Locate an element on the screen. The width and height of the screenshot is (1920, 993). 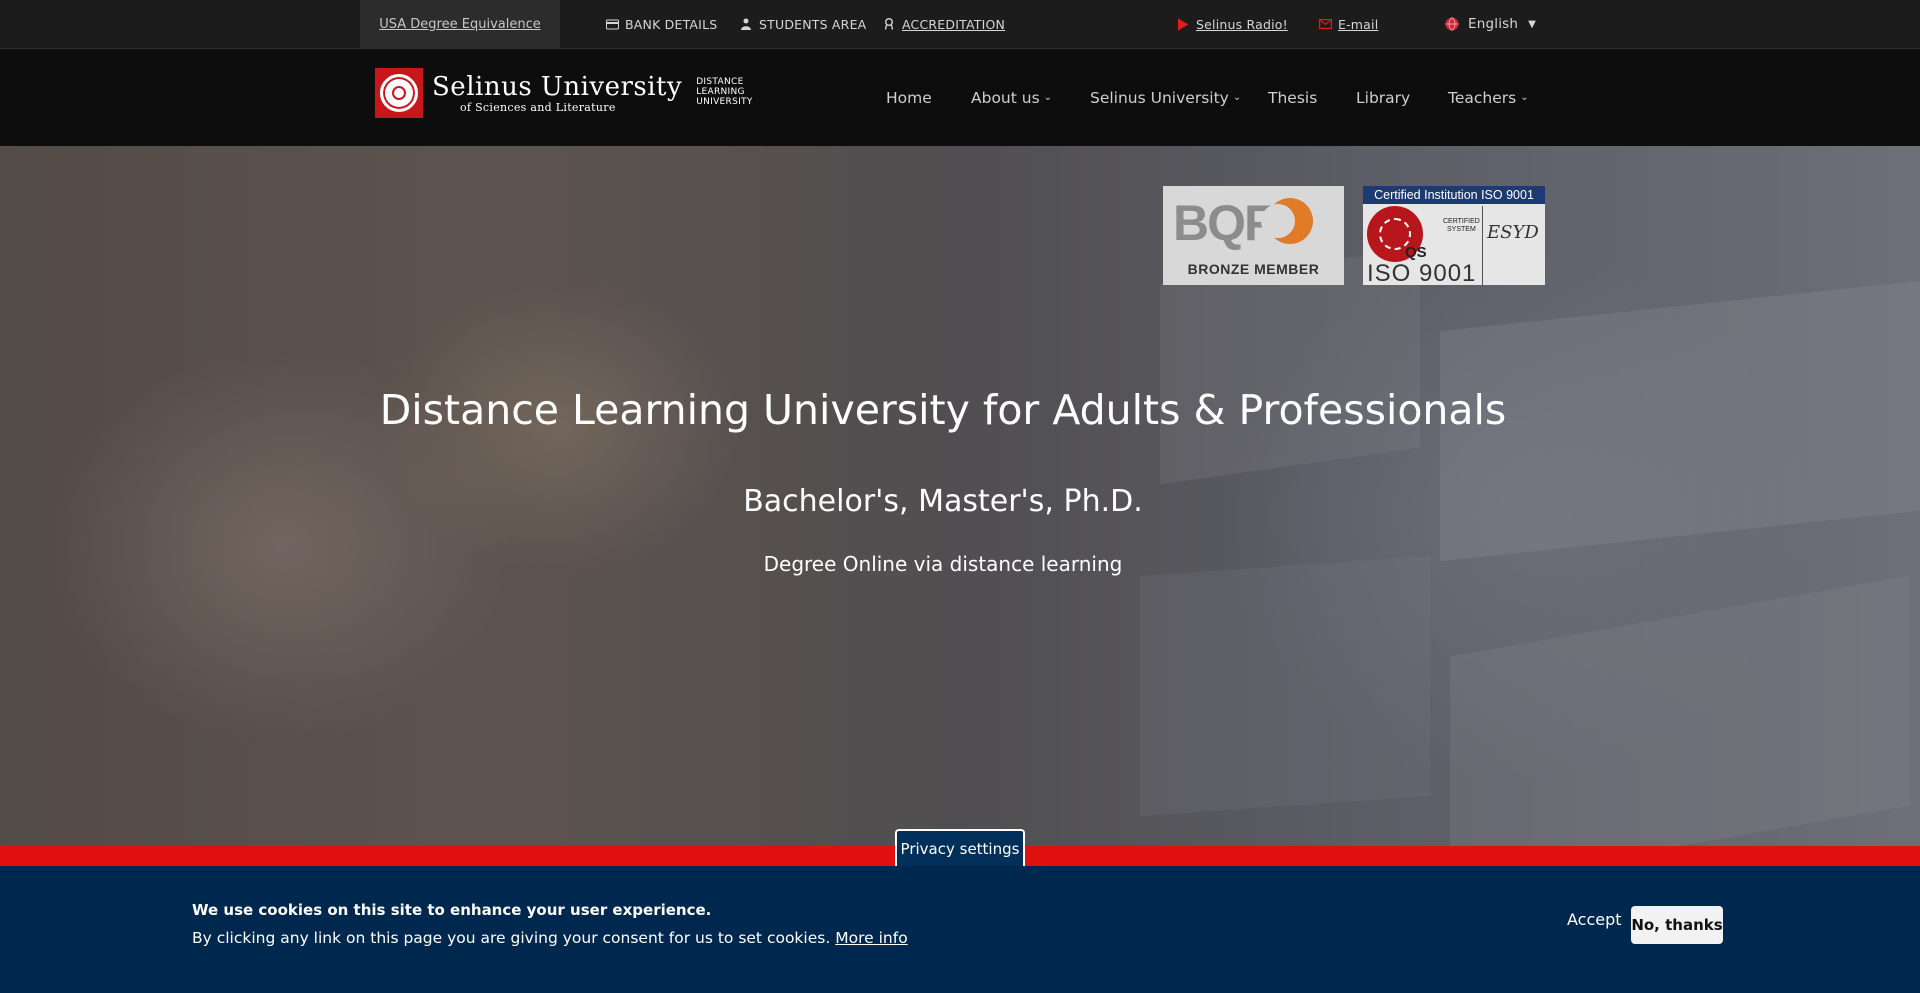
globe-icon is located at coordinates (1452, 24).